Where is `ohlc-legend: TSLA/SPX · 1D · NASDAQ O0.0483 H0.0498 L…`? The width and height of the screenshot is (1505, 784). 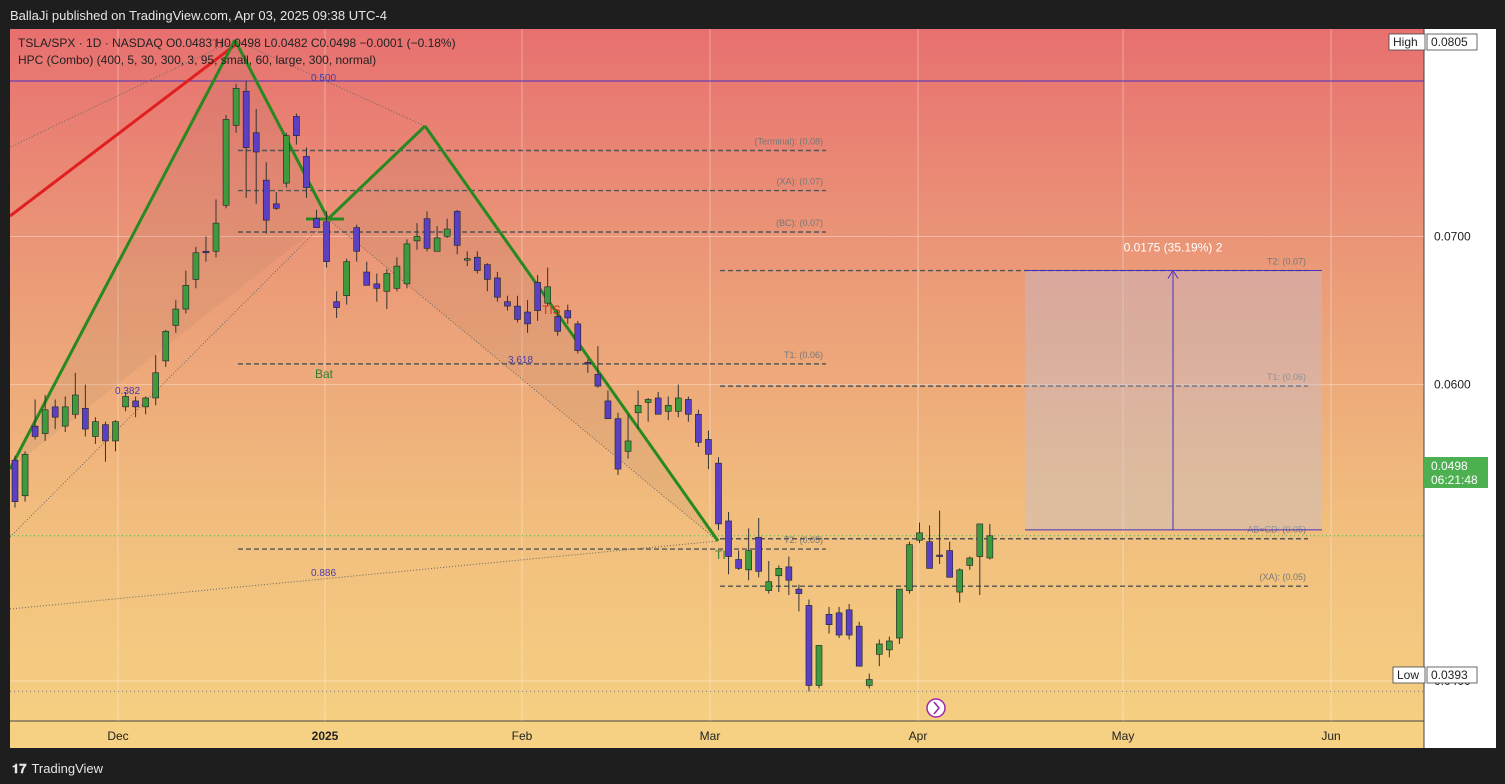 ohlc-legend: TSLA/SPX · 1D · NASDAQ O0.0483 H0.0498 L… is located at coordinates (237, 43).